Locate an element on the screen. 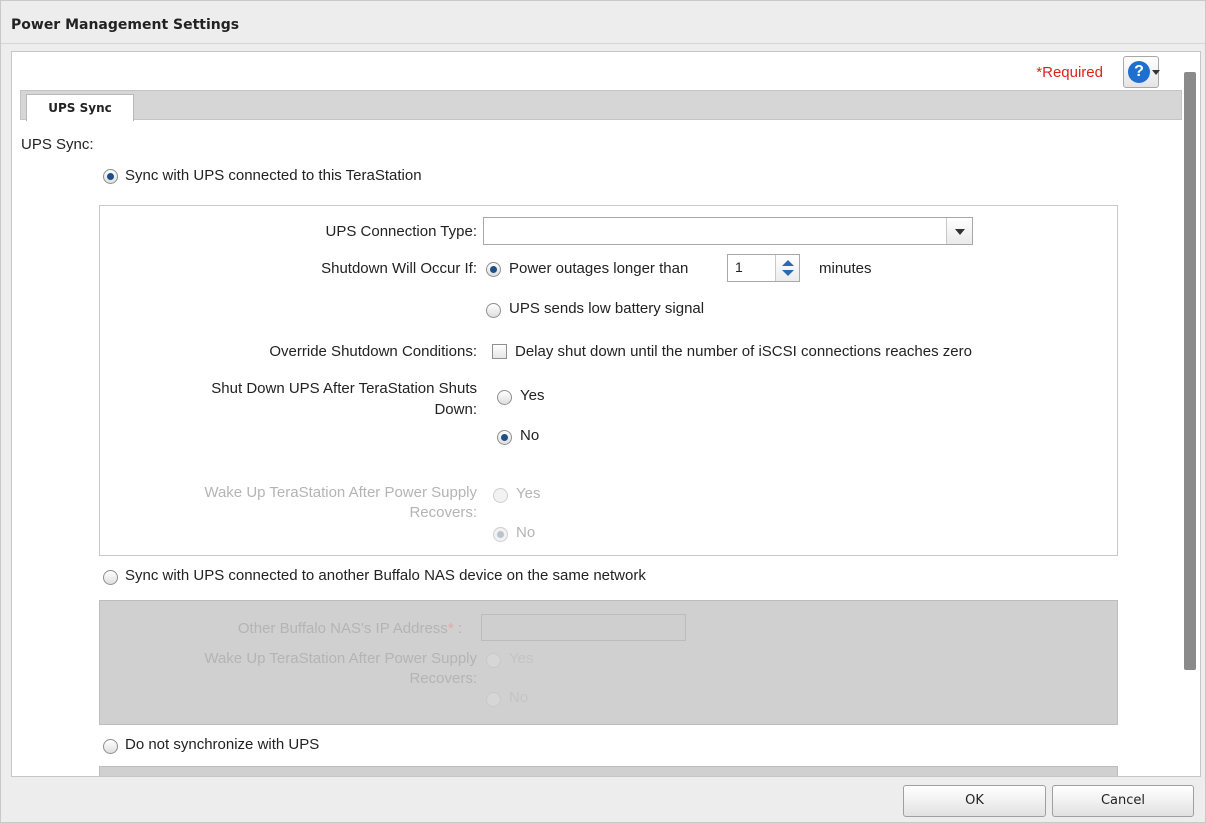 This screenshot has width=1206, height=823. shutdown-ups-label-line2: Down: is located at coordinates (455, 409).